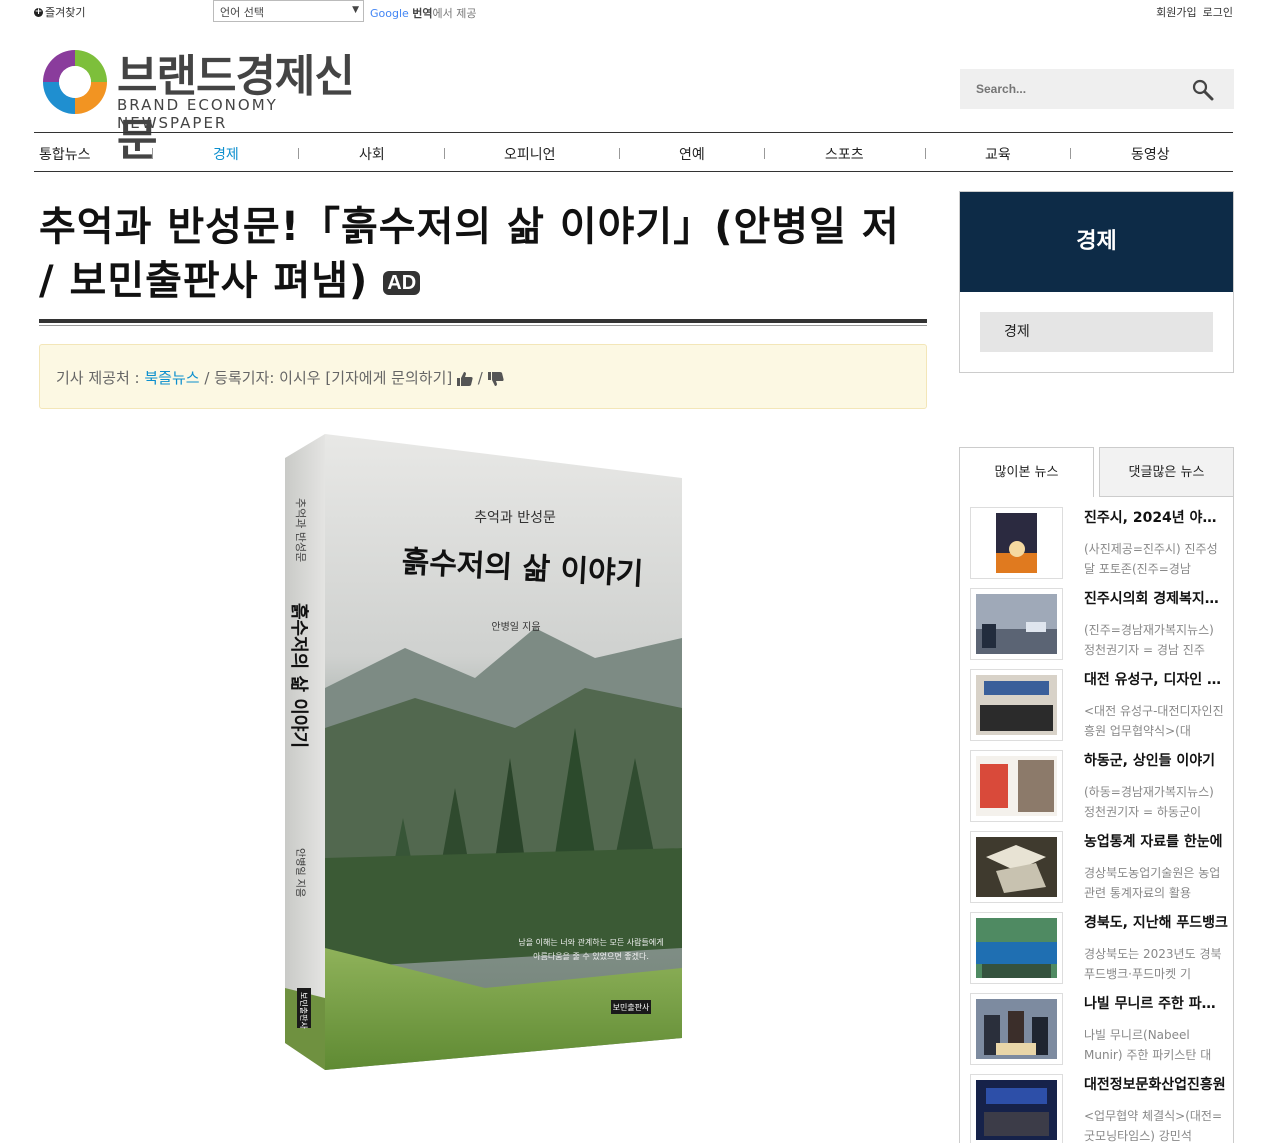 Image resolution: width=1263 pixels, height=1143 pixels. I want to click on nav-item-sports: 스포츠, so click(844, 154).